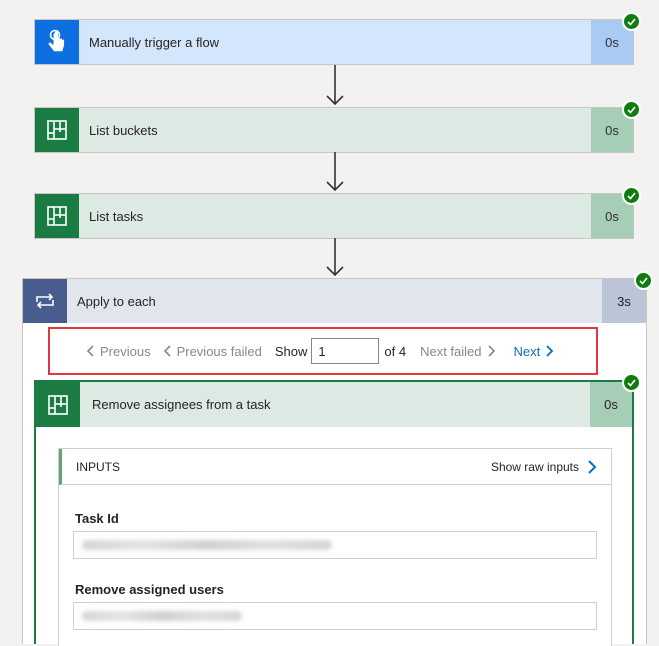 The width and height of the screenshot is (659, 646). What do you see at coordinates (334, 301) in the screenshot?
I see `apply-to-each-header: Apply to each 3s` at bounding box center [334, 301].